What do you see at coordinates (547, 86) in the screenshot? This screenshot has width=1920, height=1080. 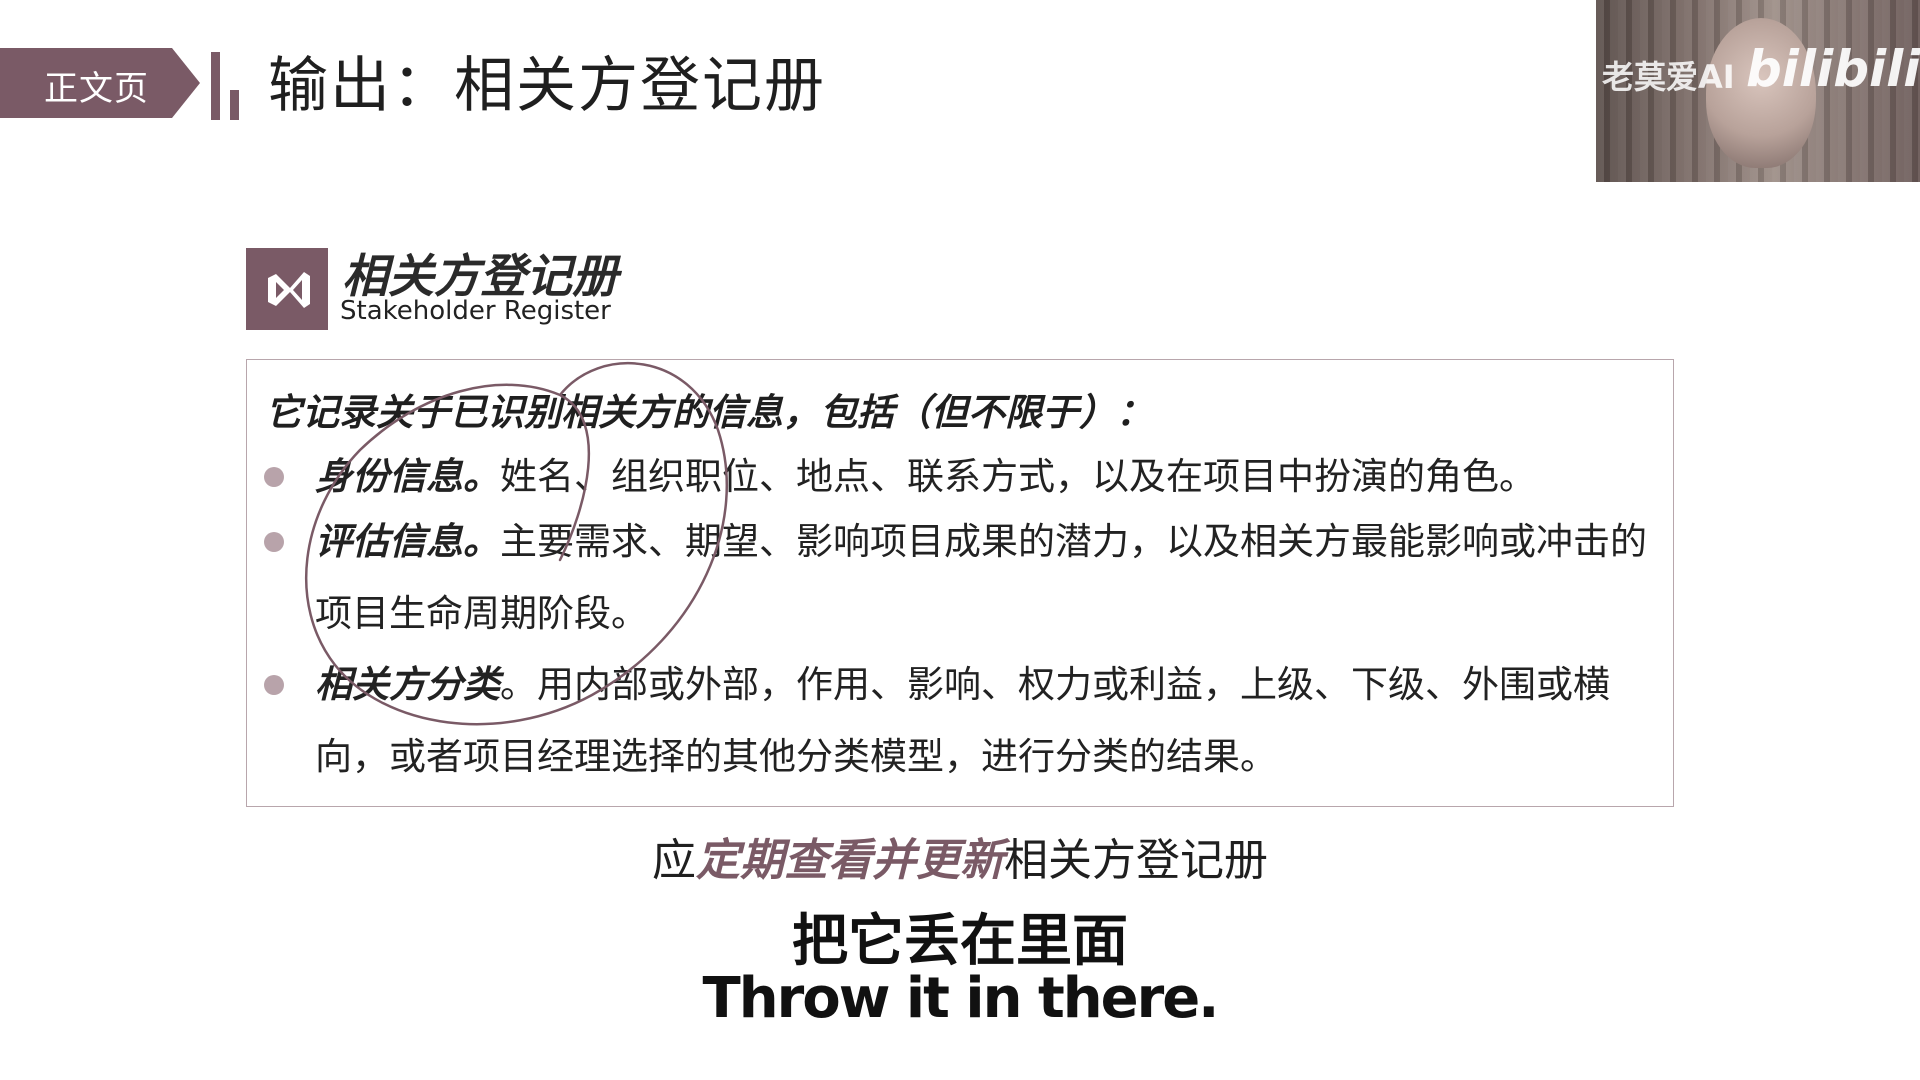 I see `page-title: 输出：相关方登记册` at bounding box center [547, 86].